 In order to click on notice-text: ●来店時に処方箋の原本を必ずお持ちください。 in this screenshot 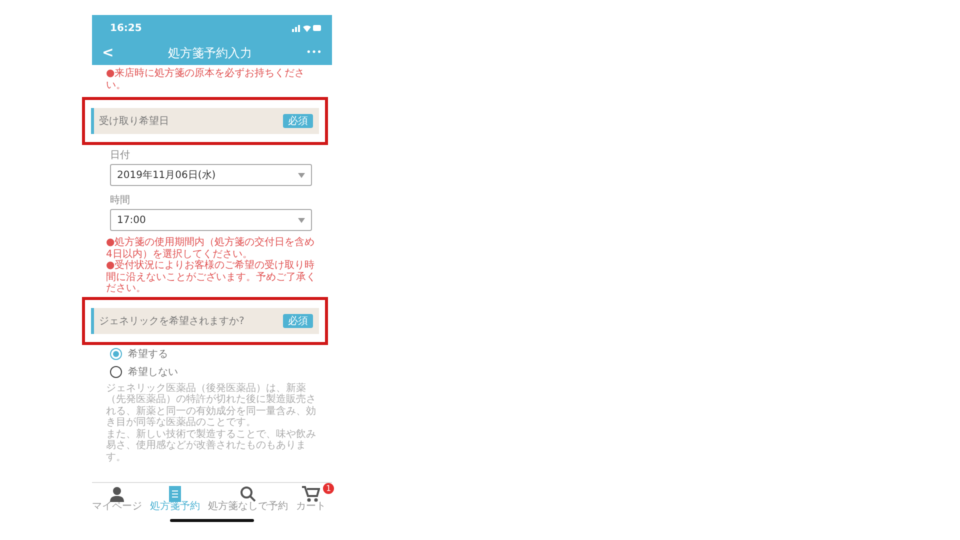, I will do `click(205, 79)`.